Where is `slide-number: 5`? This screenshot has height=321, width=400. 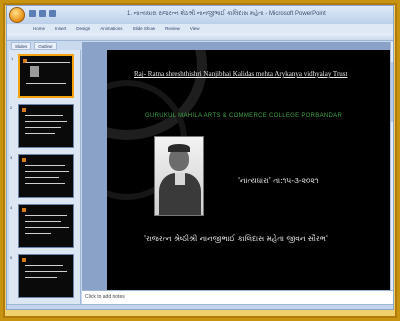
slide-number: 5 is located at coordinates (11, 257).